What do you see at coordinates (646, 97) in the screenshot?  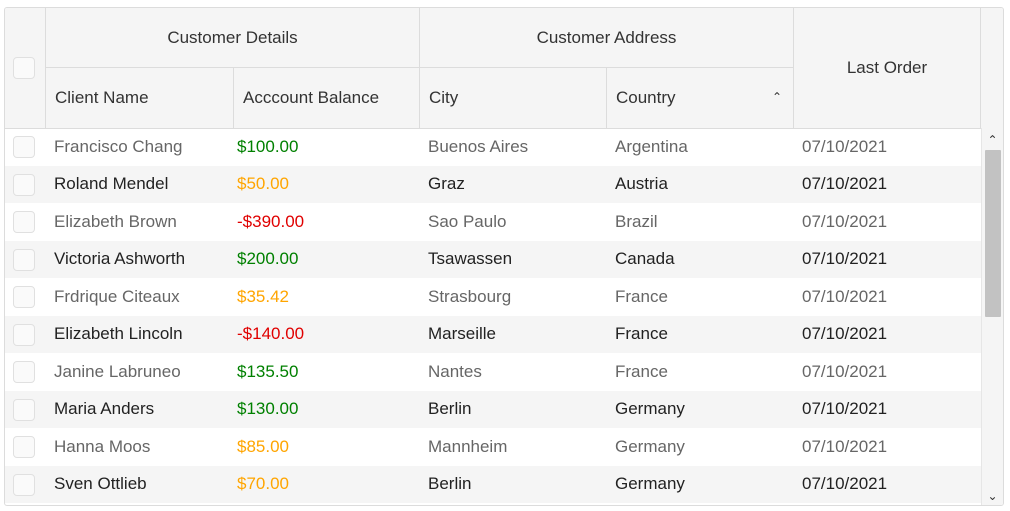 I see `column-header-country-label: Country` at bounding box center [646, 97].